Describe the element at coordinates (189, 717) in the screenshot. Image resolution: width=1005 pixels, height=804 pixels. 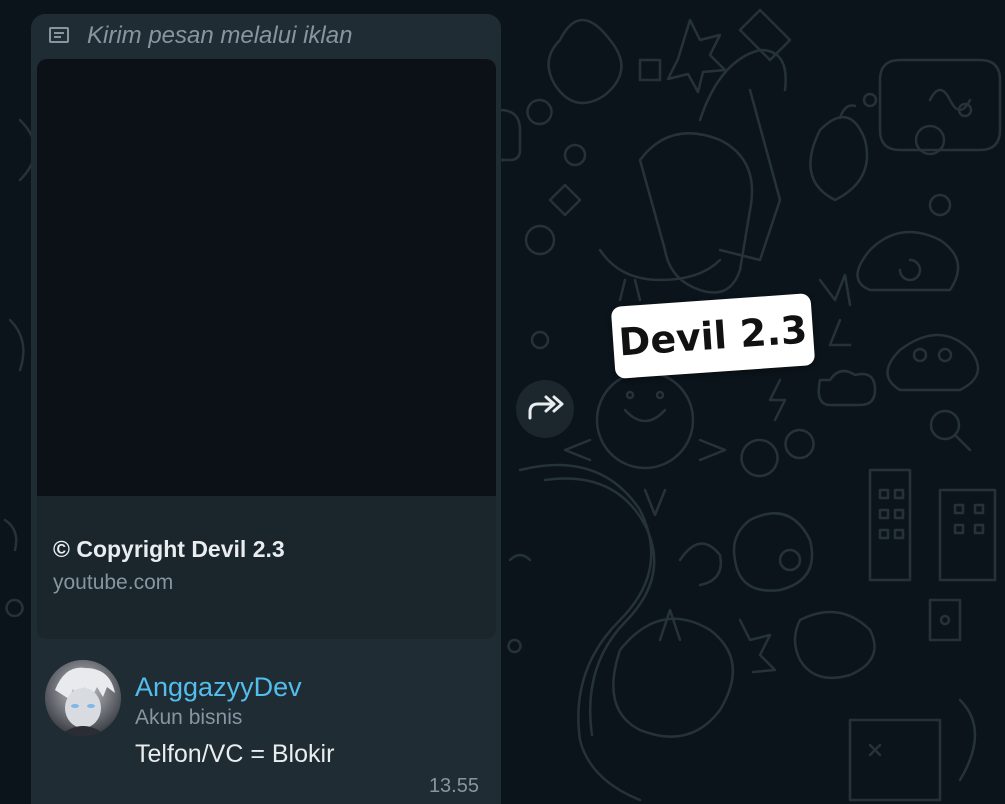
I see `sender-business-label: Akun bisnis` at that location.